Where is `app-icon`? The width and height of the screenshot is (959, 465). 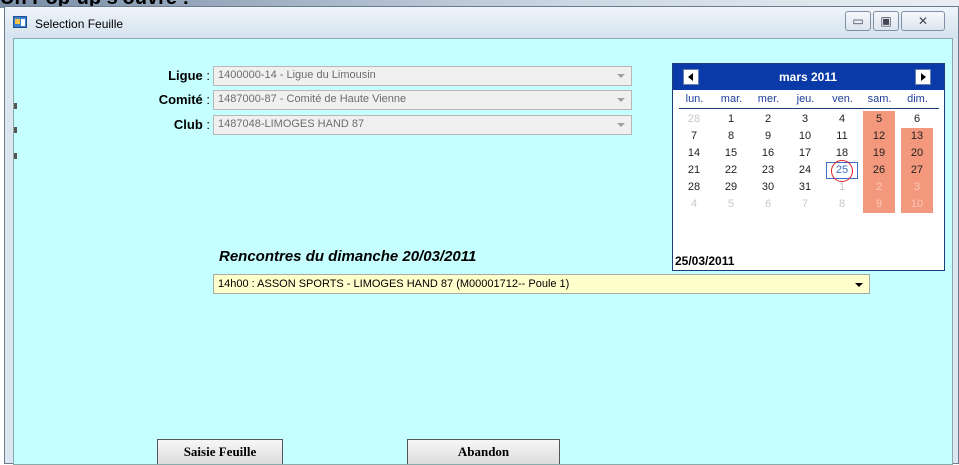 app-icon is located at coordinates (20, 22).